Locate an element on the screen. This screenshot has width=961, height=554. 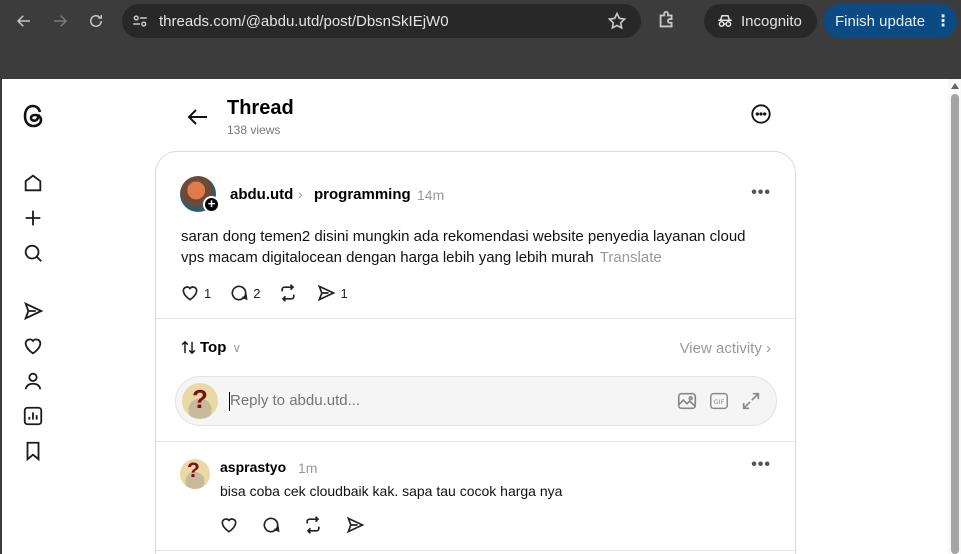
finish-update-label: Finish update is located at coordinates (880, 21).